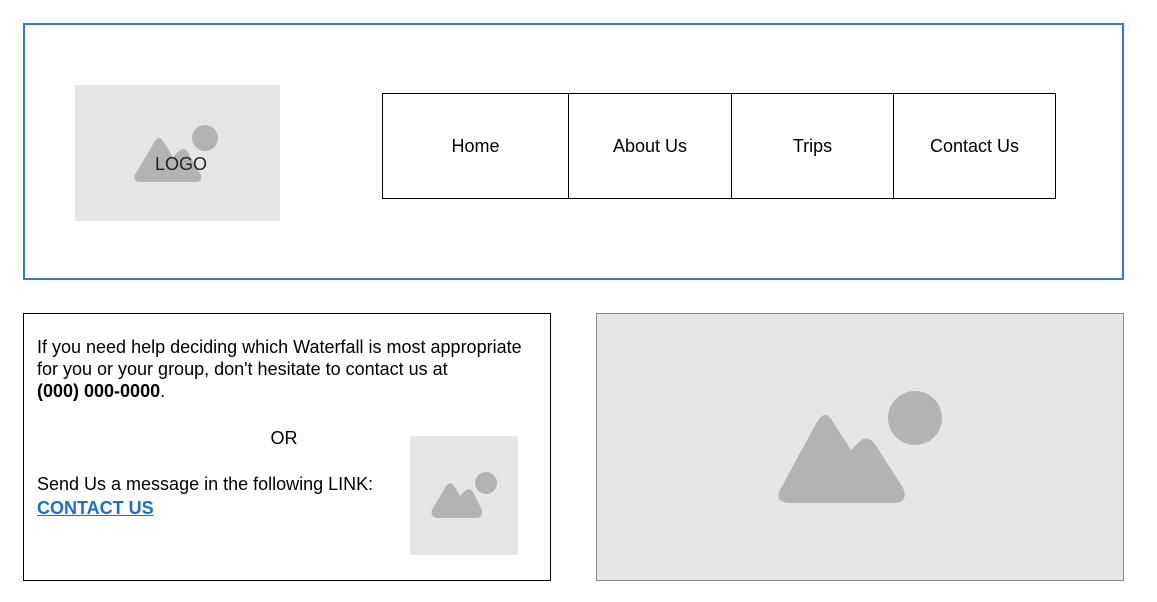 This screenshot has width=1157, height=602. Describe the element at coordinates (812, 146) in the screenshot. I see `nav-trips: Trips` at that location.